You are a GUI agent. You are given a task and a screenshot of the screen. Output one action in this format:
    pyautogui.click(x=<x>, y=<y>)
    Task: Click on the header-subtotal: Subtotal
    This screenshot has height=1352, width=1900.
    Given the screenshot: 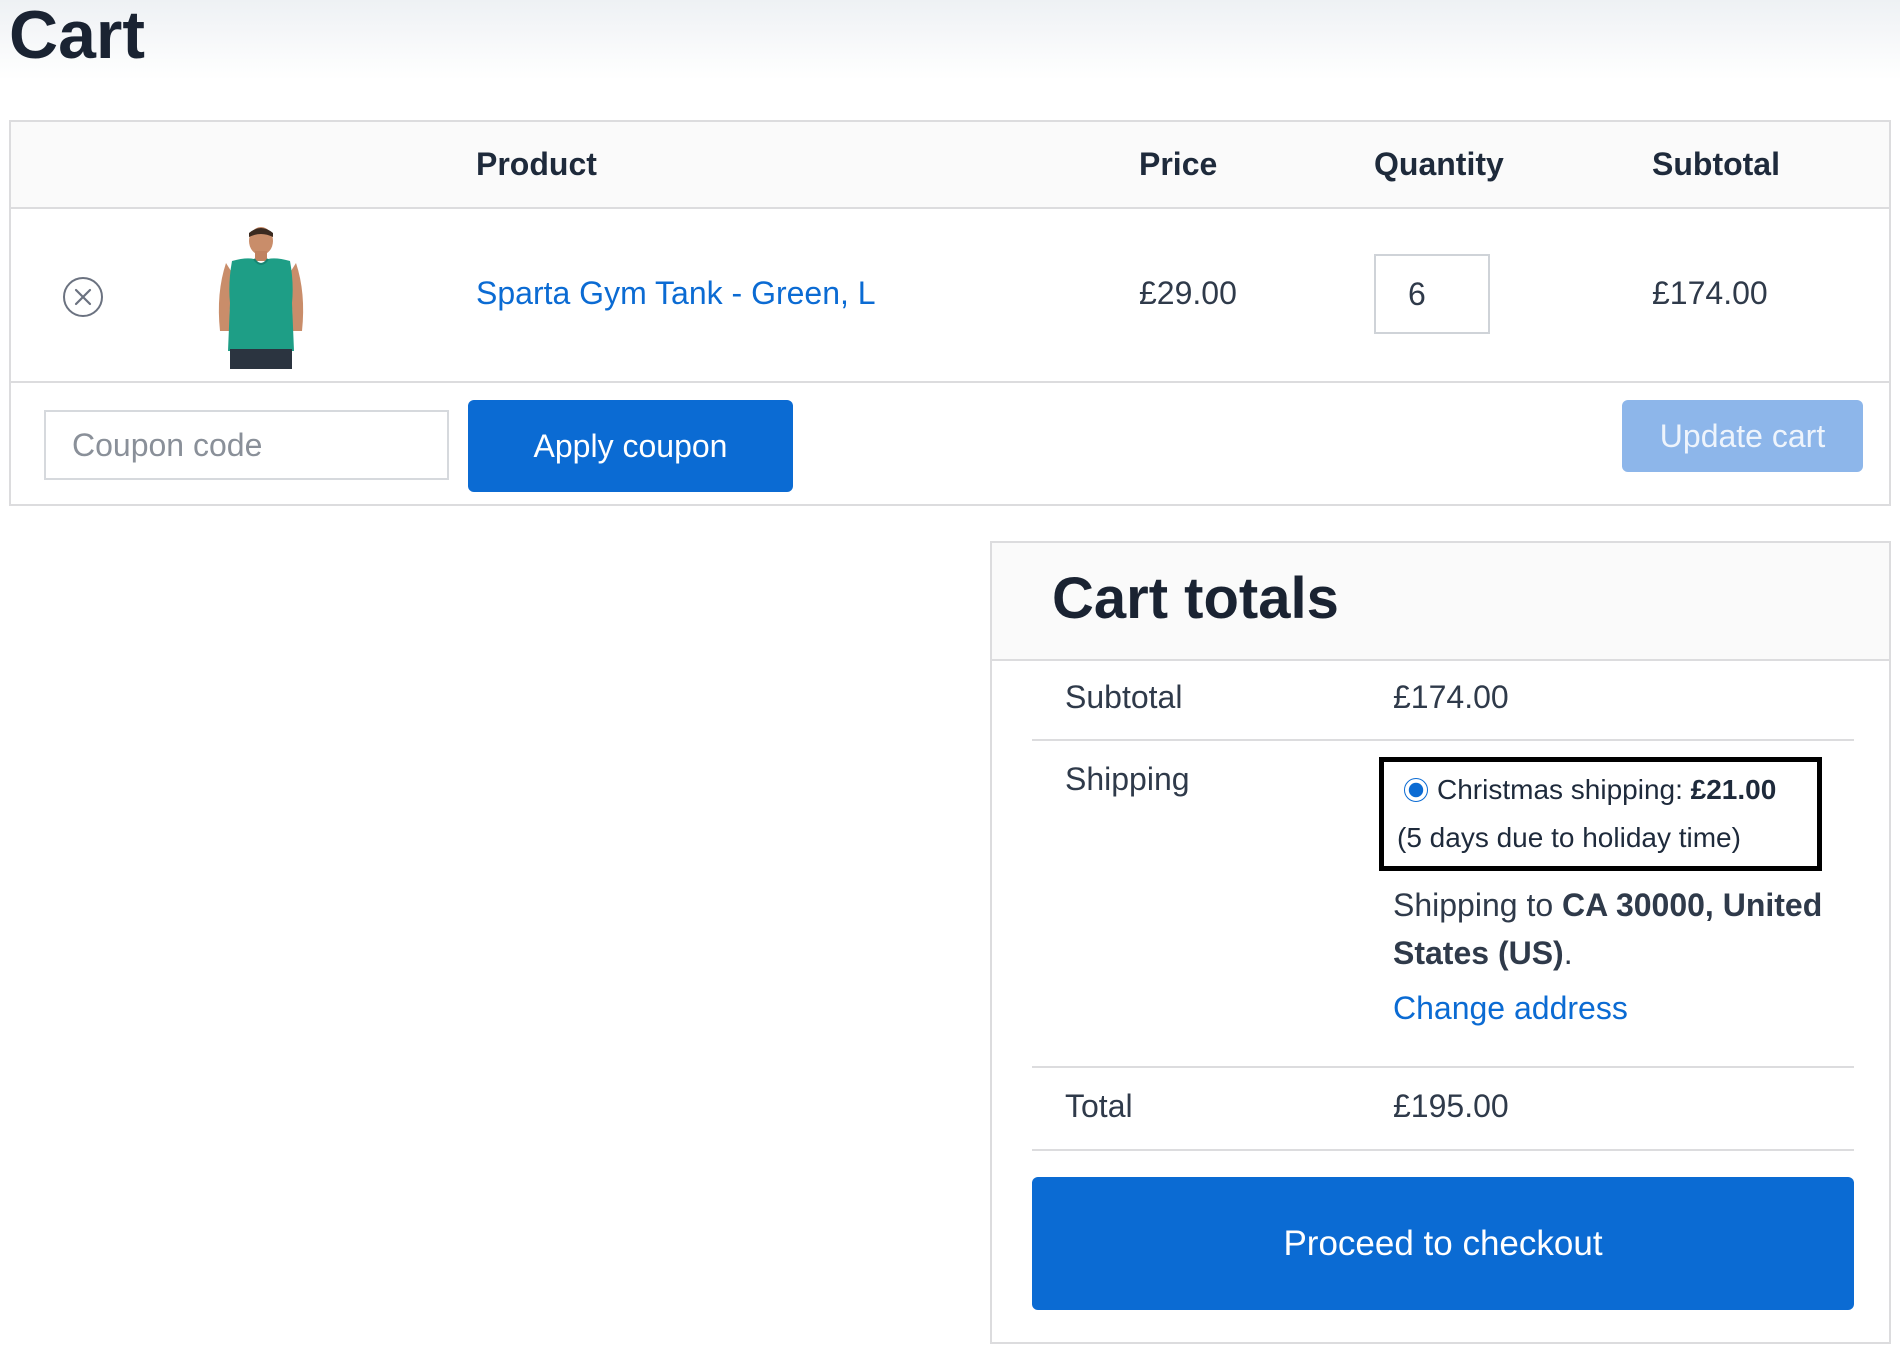 What is the action you would take?
    pyautogui.click(x=1716, y=164)
    